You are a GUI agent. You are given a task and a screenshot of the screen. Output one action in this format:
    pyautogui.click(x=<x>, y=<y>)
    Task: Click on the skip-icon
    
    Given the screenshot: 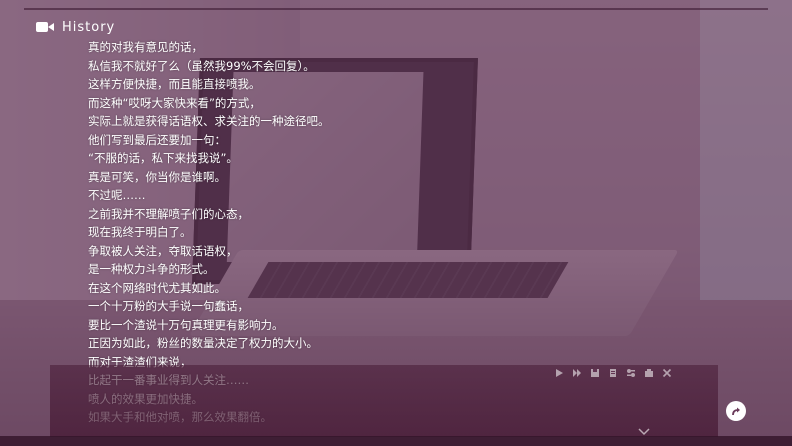 What is the action you would take?
    pyautogui.click(x=577, y=373)
    